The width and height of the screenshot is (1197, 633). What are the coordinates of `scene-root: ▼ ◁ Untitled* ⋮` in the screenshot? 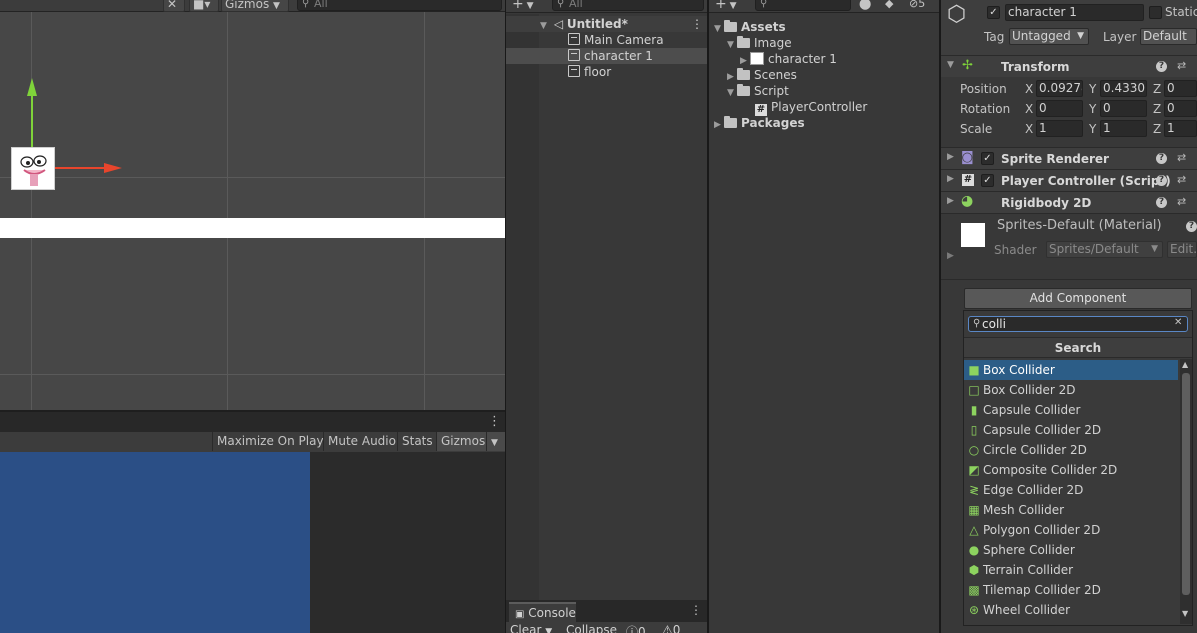 It's located at (606, 24).